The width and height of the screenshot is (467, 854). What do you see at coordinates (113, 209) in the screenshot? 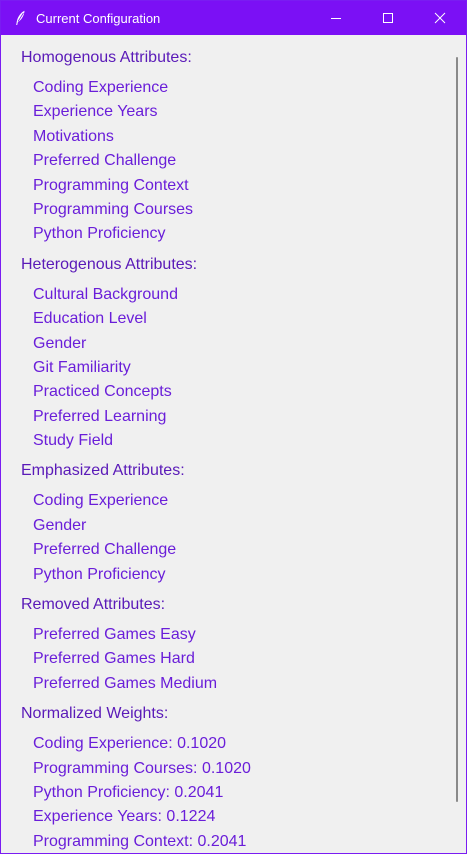
I see `list-item: Programming Courses` at bounding box center [113, 209].